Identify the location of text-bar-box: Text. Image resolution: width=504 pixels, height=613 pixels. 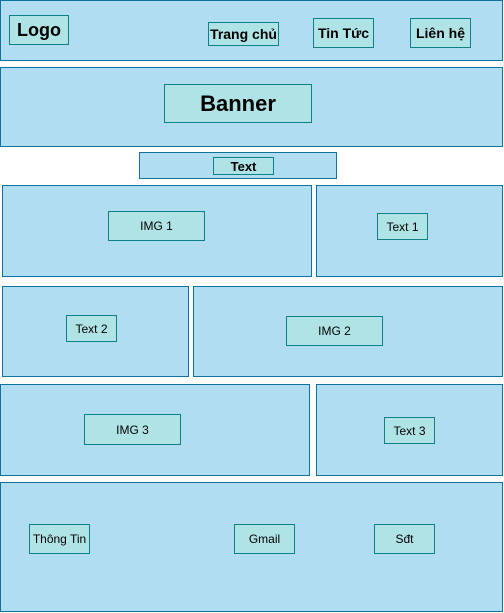
(243, 166).